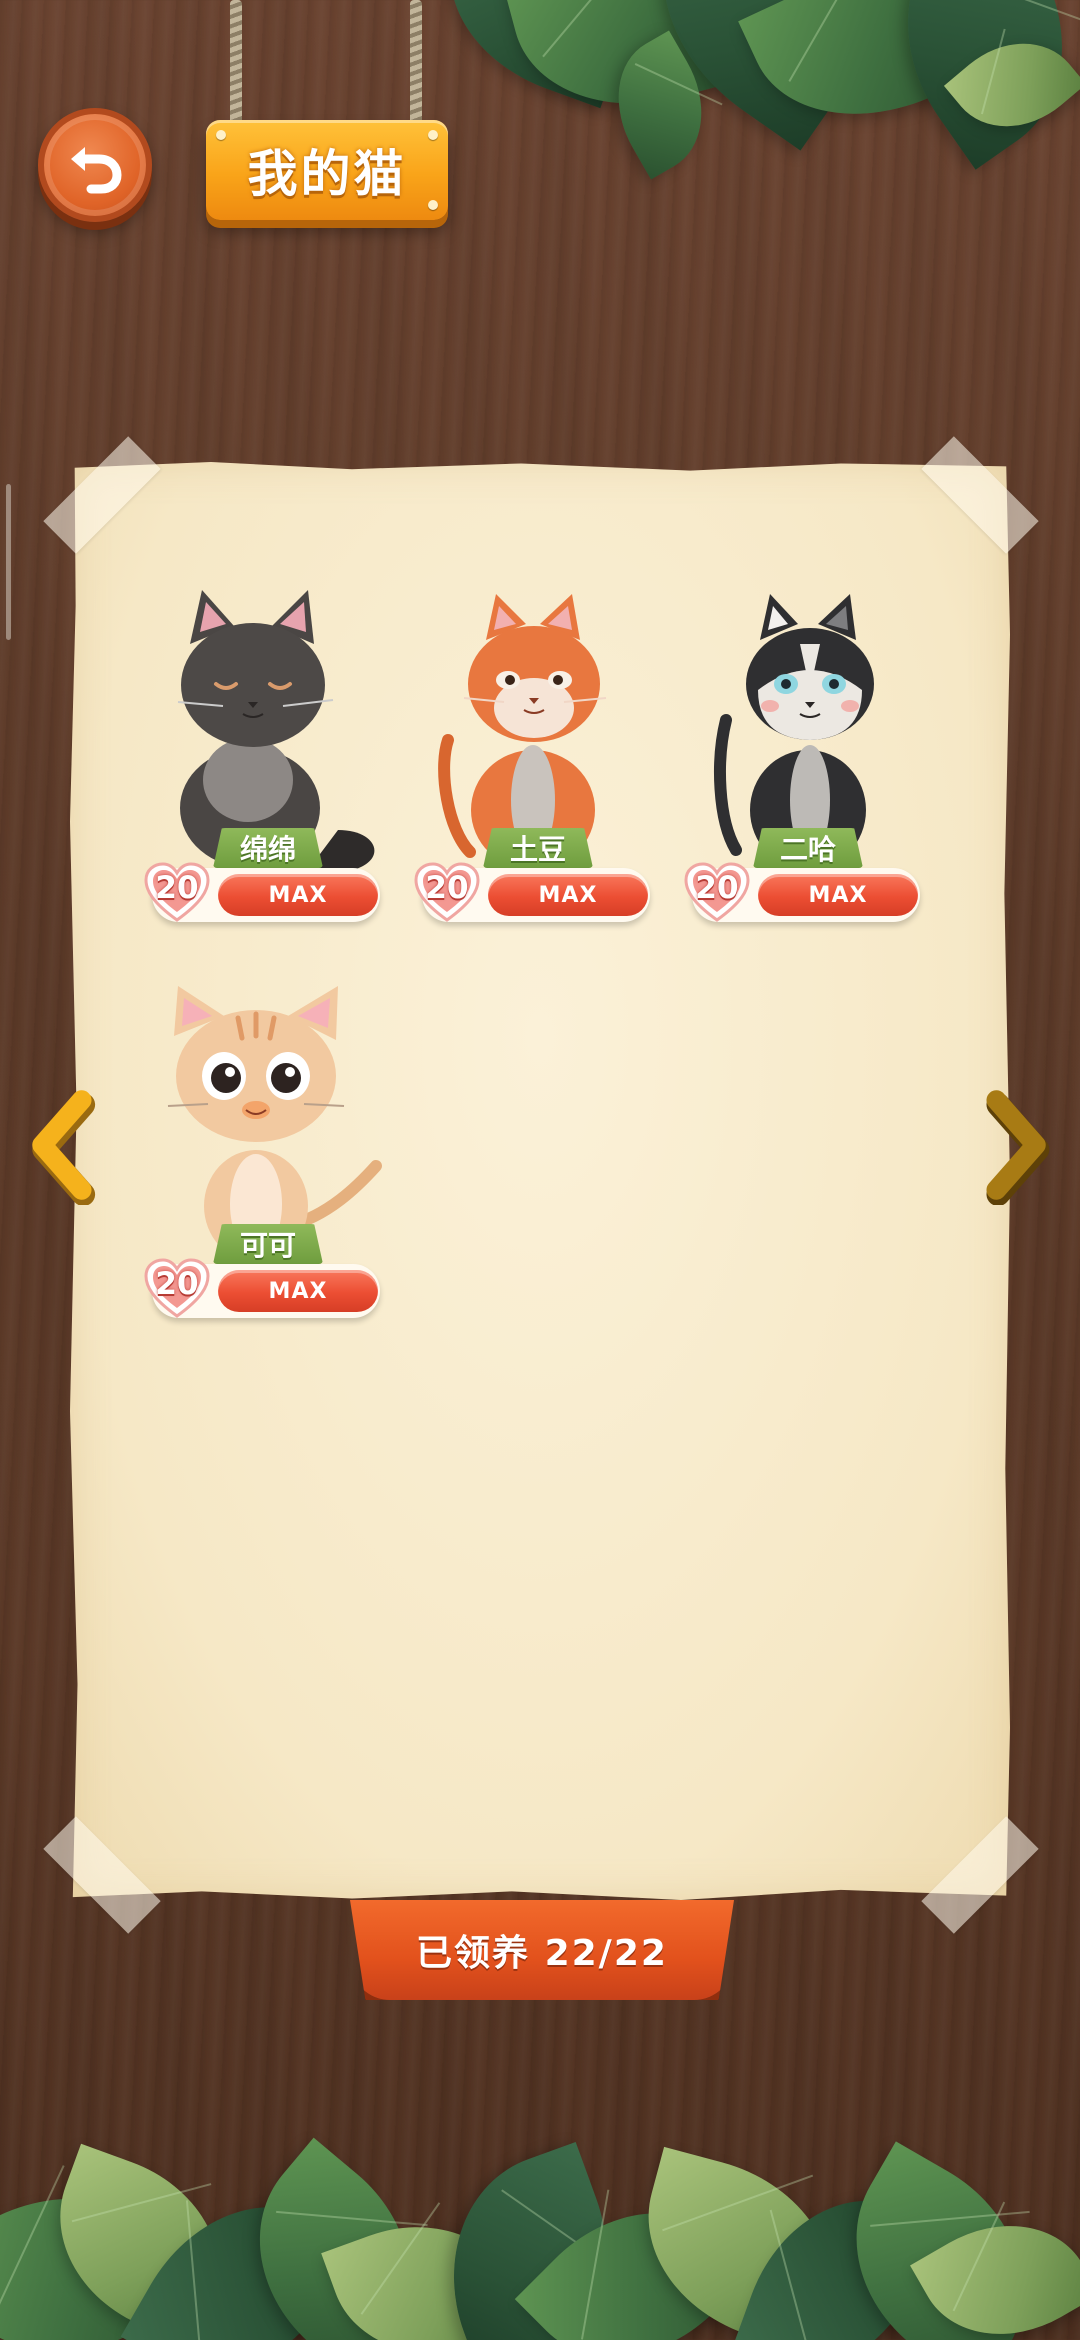 This screenshot has height=2340, width=1080. Describe the element at coordinates (327, 174) in the screenshot. I see `page-title: 我的猫` at that location.